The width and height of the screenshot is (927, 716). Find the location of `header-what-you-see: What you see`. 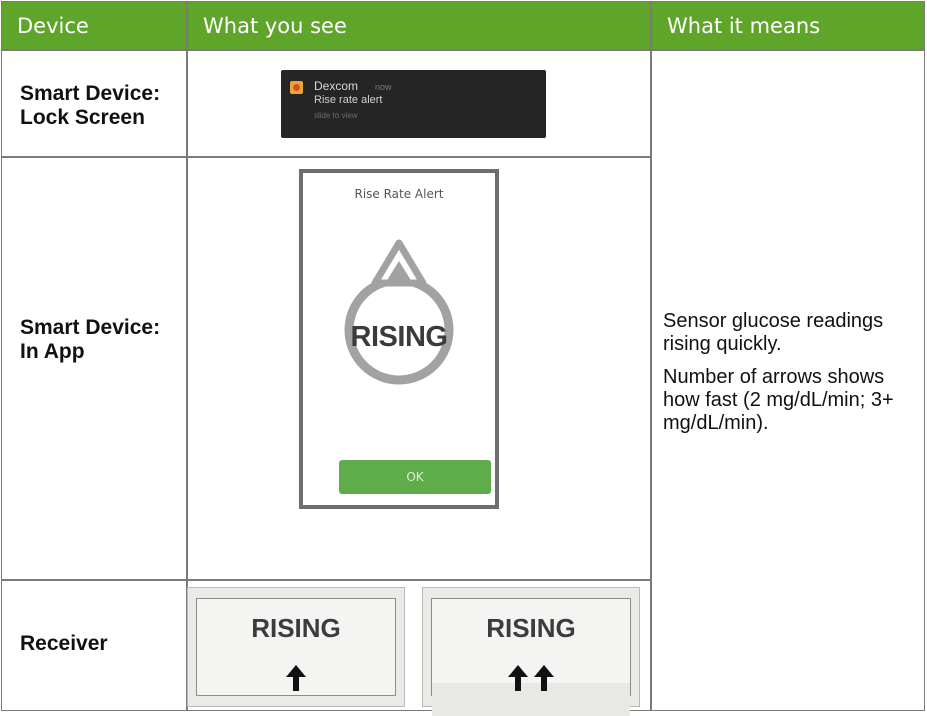

header-what-you-see: What you see is located at coordinates (419, 25).